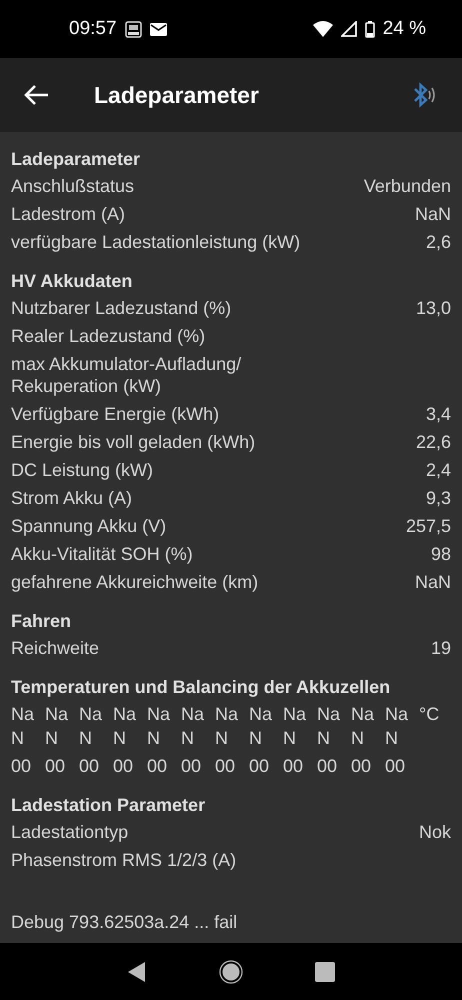 This screenshot has height=1000, width=462. I want to click on parameter-label: gefahrene Akkureichweite (km), so click(134, 582).